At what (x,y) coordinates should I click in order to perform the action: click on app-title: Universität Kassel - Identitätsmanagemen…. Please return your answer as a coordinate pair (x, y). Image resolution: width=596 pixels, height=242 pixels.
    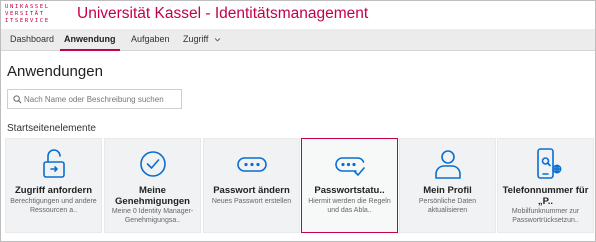
    Looking at the image, I should click on (223, 13).